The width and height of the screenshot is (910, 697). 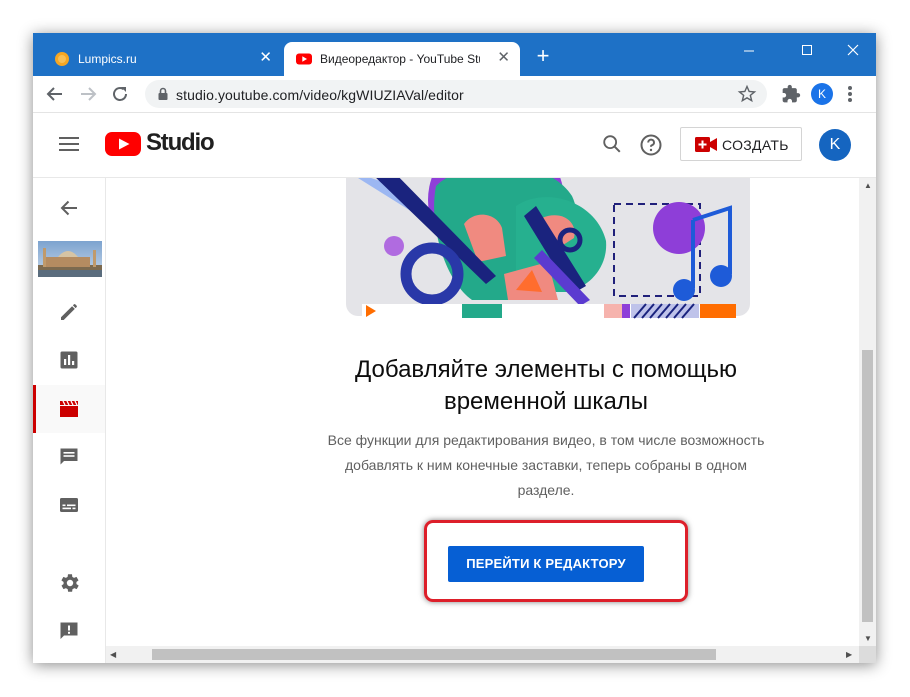 I want to click on browser-profile-avatar: K, so click(x=822, y=94).